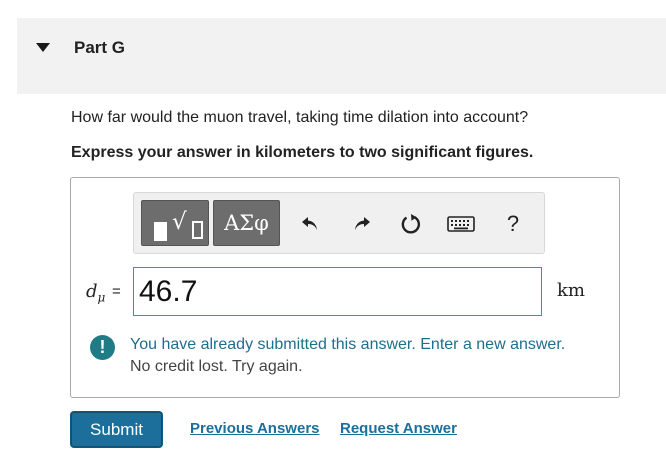  What do you see at coordinates (101, 297) in the screenshot?
I see `variable-subscript: μ` at bounding box center [101, 297].